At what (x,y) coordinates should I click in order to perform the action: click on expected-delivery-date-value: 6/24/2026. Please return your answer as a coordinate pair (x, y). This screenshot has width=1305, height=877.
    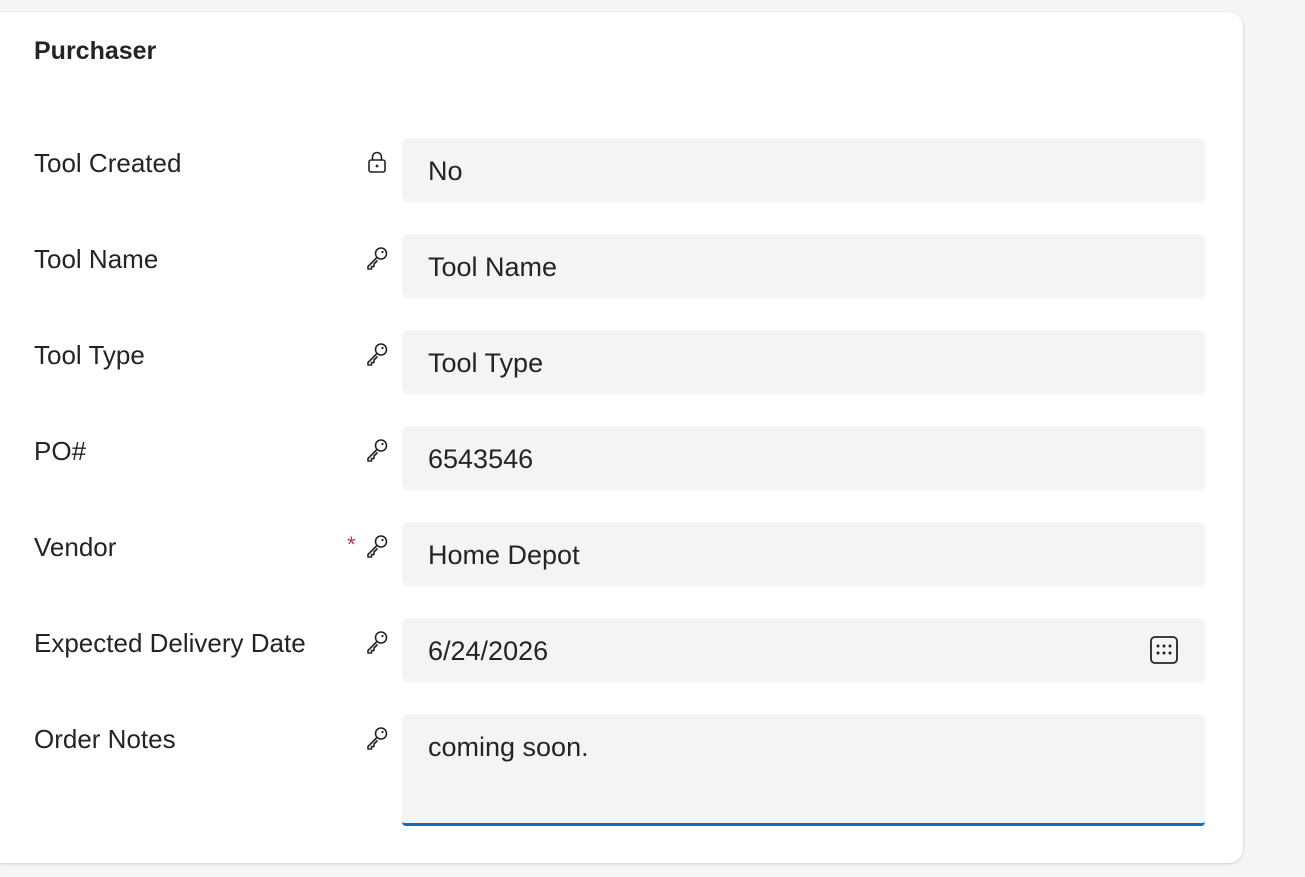
    Looking at the image, I should click on (488, 651).